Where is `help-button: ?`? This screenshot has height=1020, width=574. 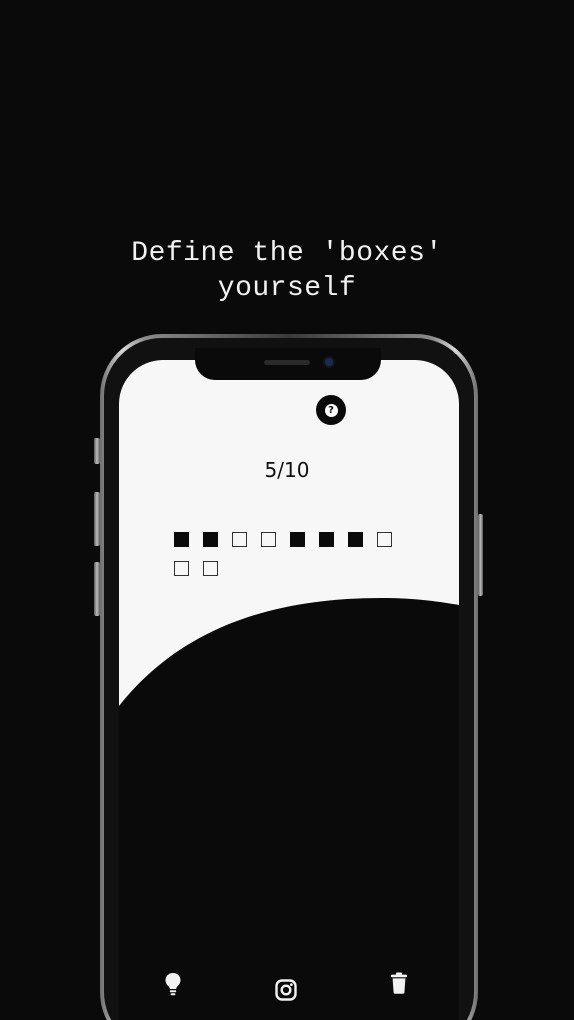 help-button: ? is located at coordinates (331, 410).